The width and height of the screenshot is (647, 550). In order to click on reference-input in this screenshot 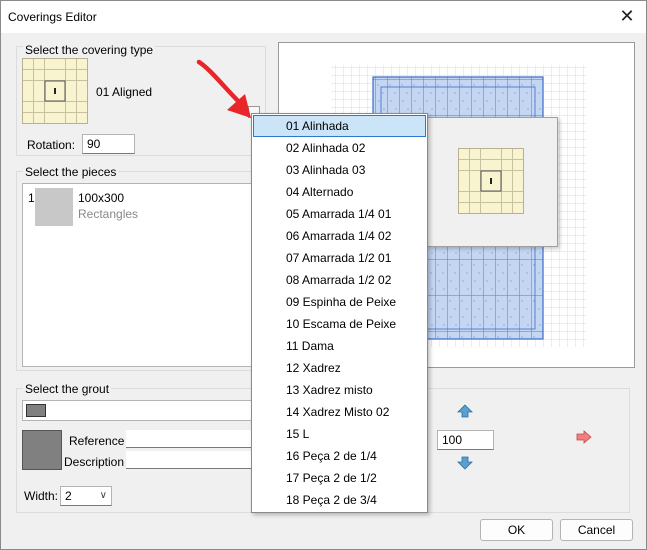, I will do `click(191, 439)`.